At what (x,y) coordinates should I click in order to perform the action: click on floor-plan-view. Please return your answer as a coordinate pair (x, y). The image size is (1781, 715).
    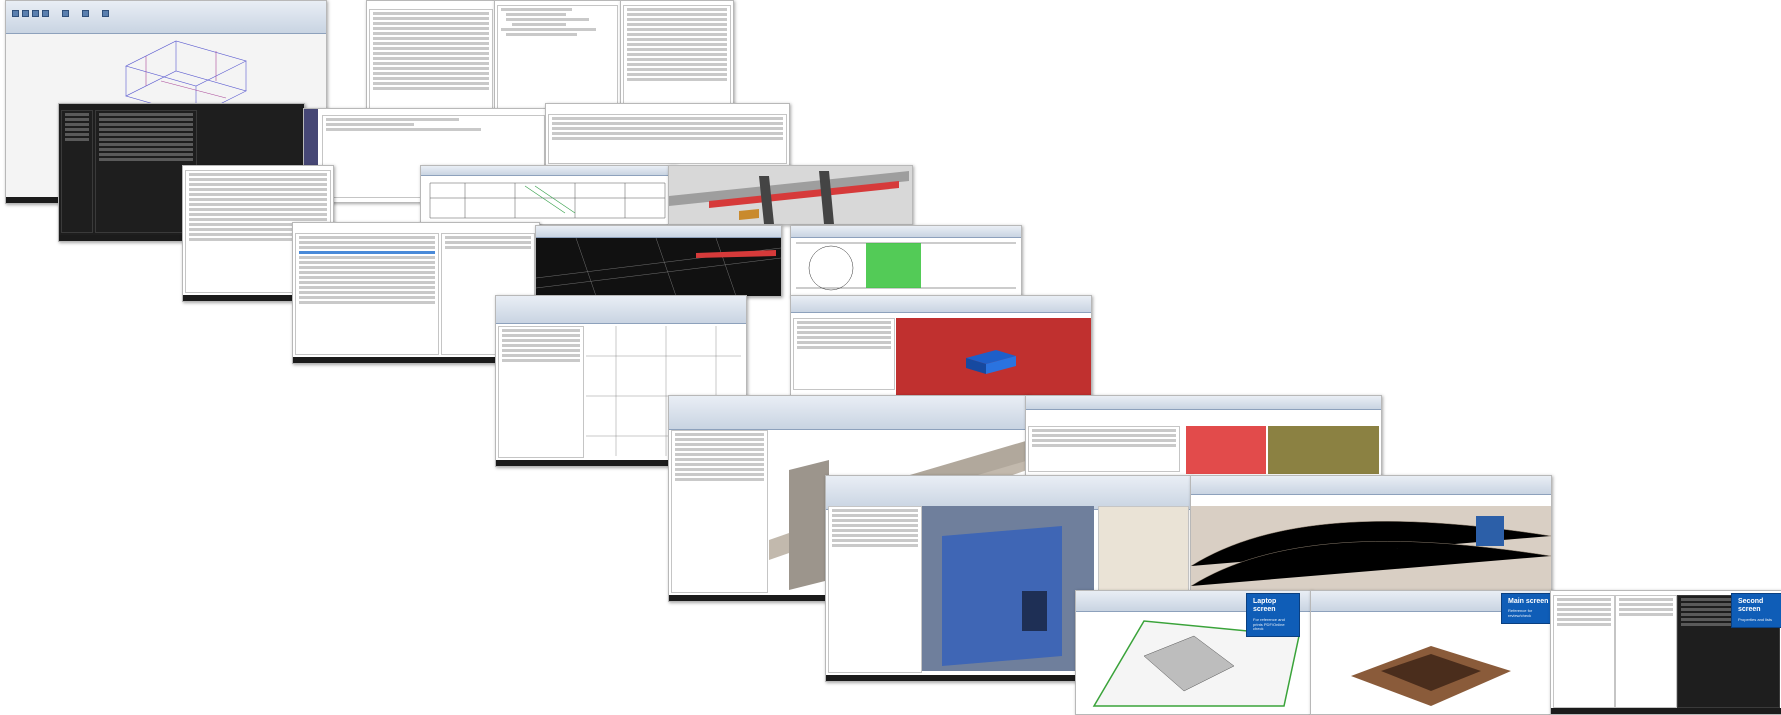
    Looking at the image, I should click on (547, 200).